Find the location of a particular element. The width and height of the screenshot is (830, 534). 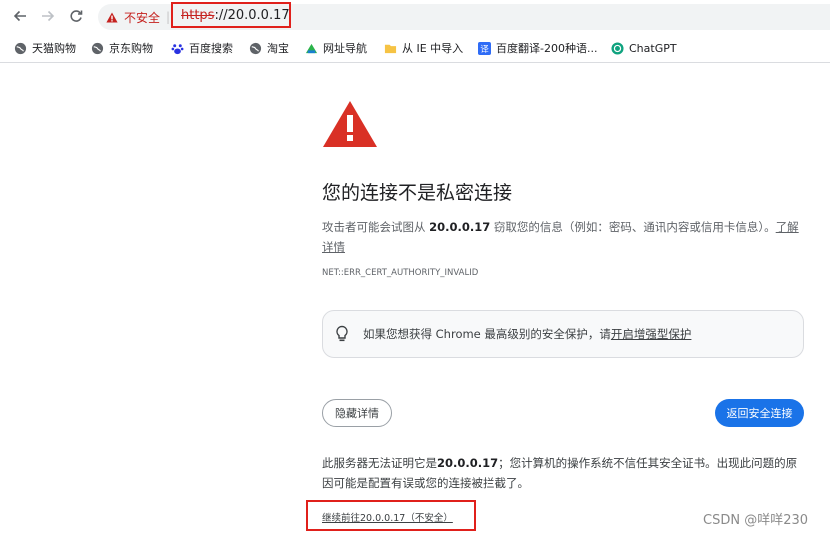

url-host: ://20.0.0.17 is located at coordinates (252, 15).